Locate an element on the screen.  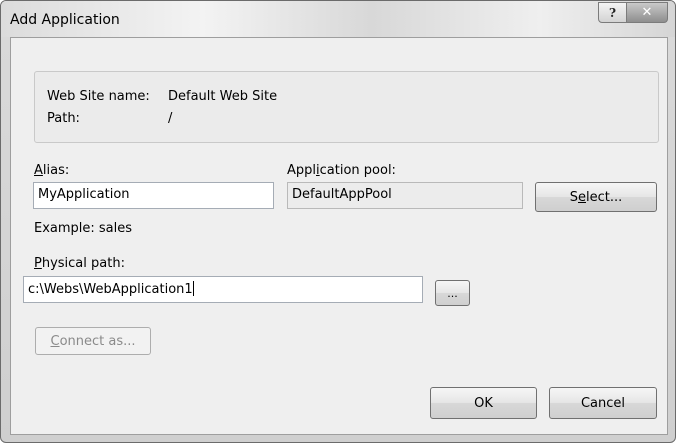
app-pool-label: Application pool: is located at coordinates (341, 170).